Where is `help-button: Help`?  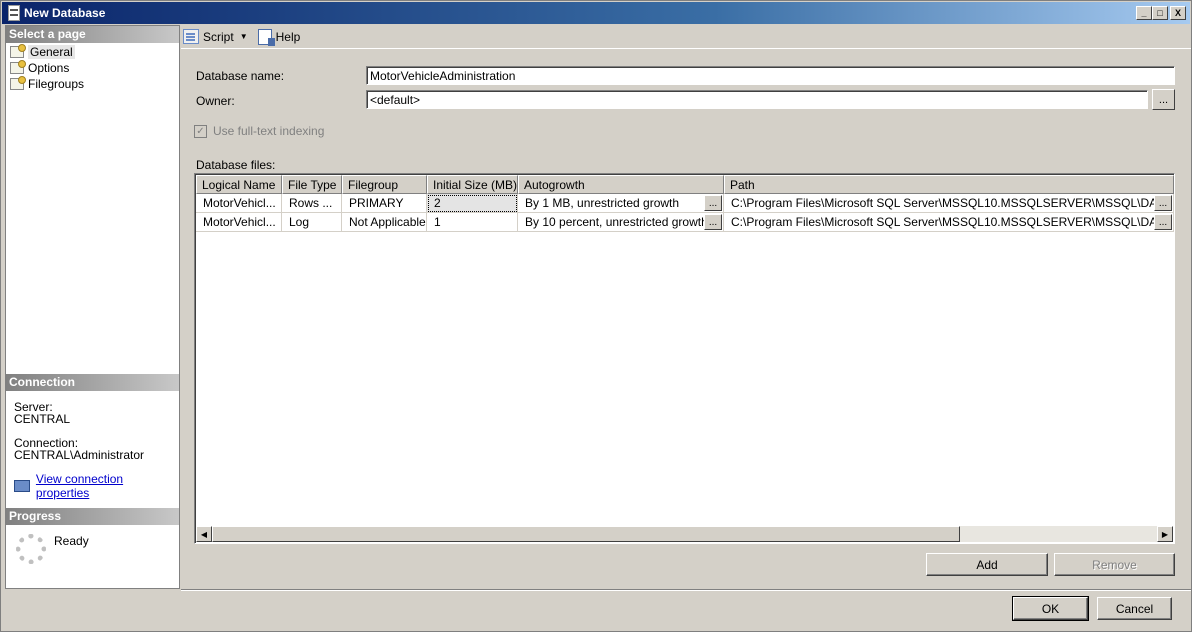
help-button: Help is located at coordinates (279, 37).